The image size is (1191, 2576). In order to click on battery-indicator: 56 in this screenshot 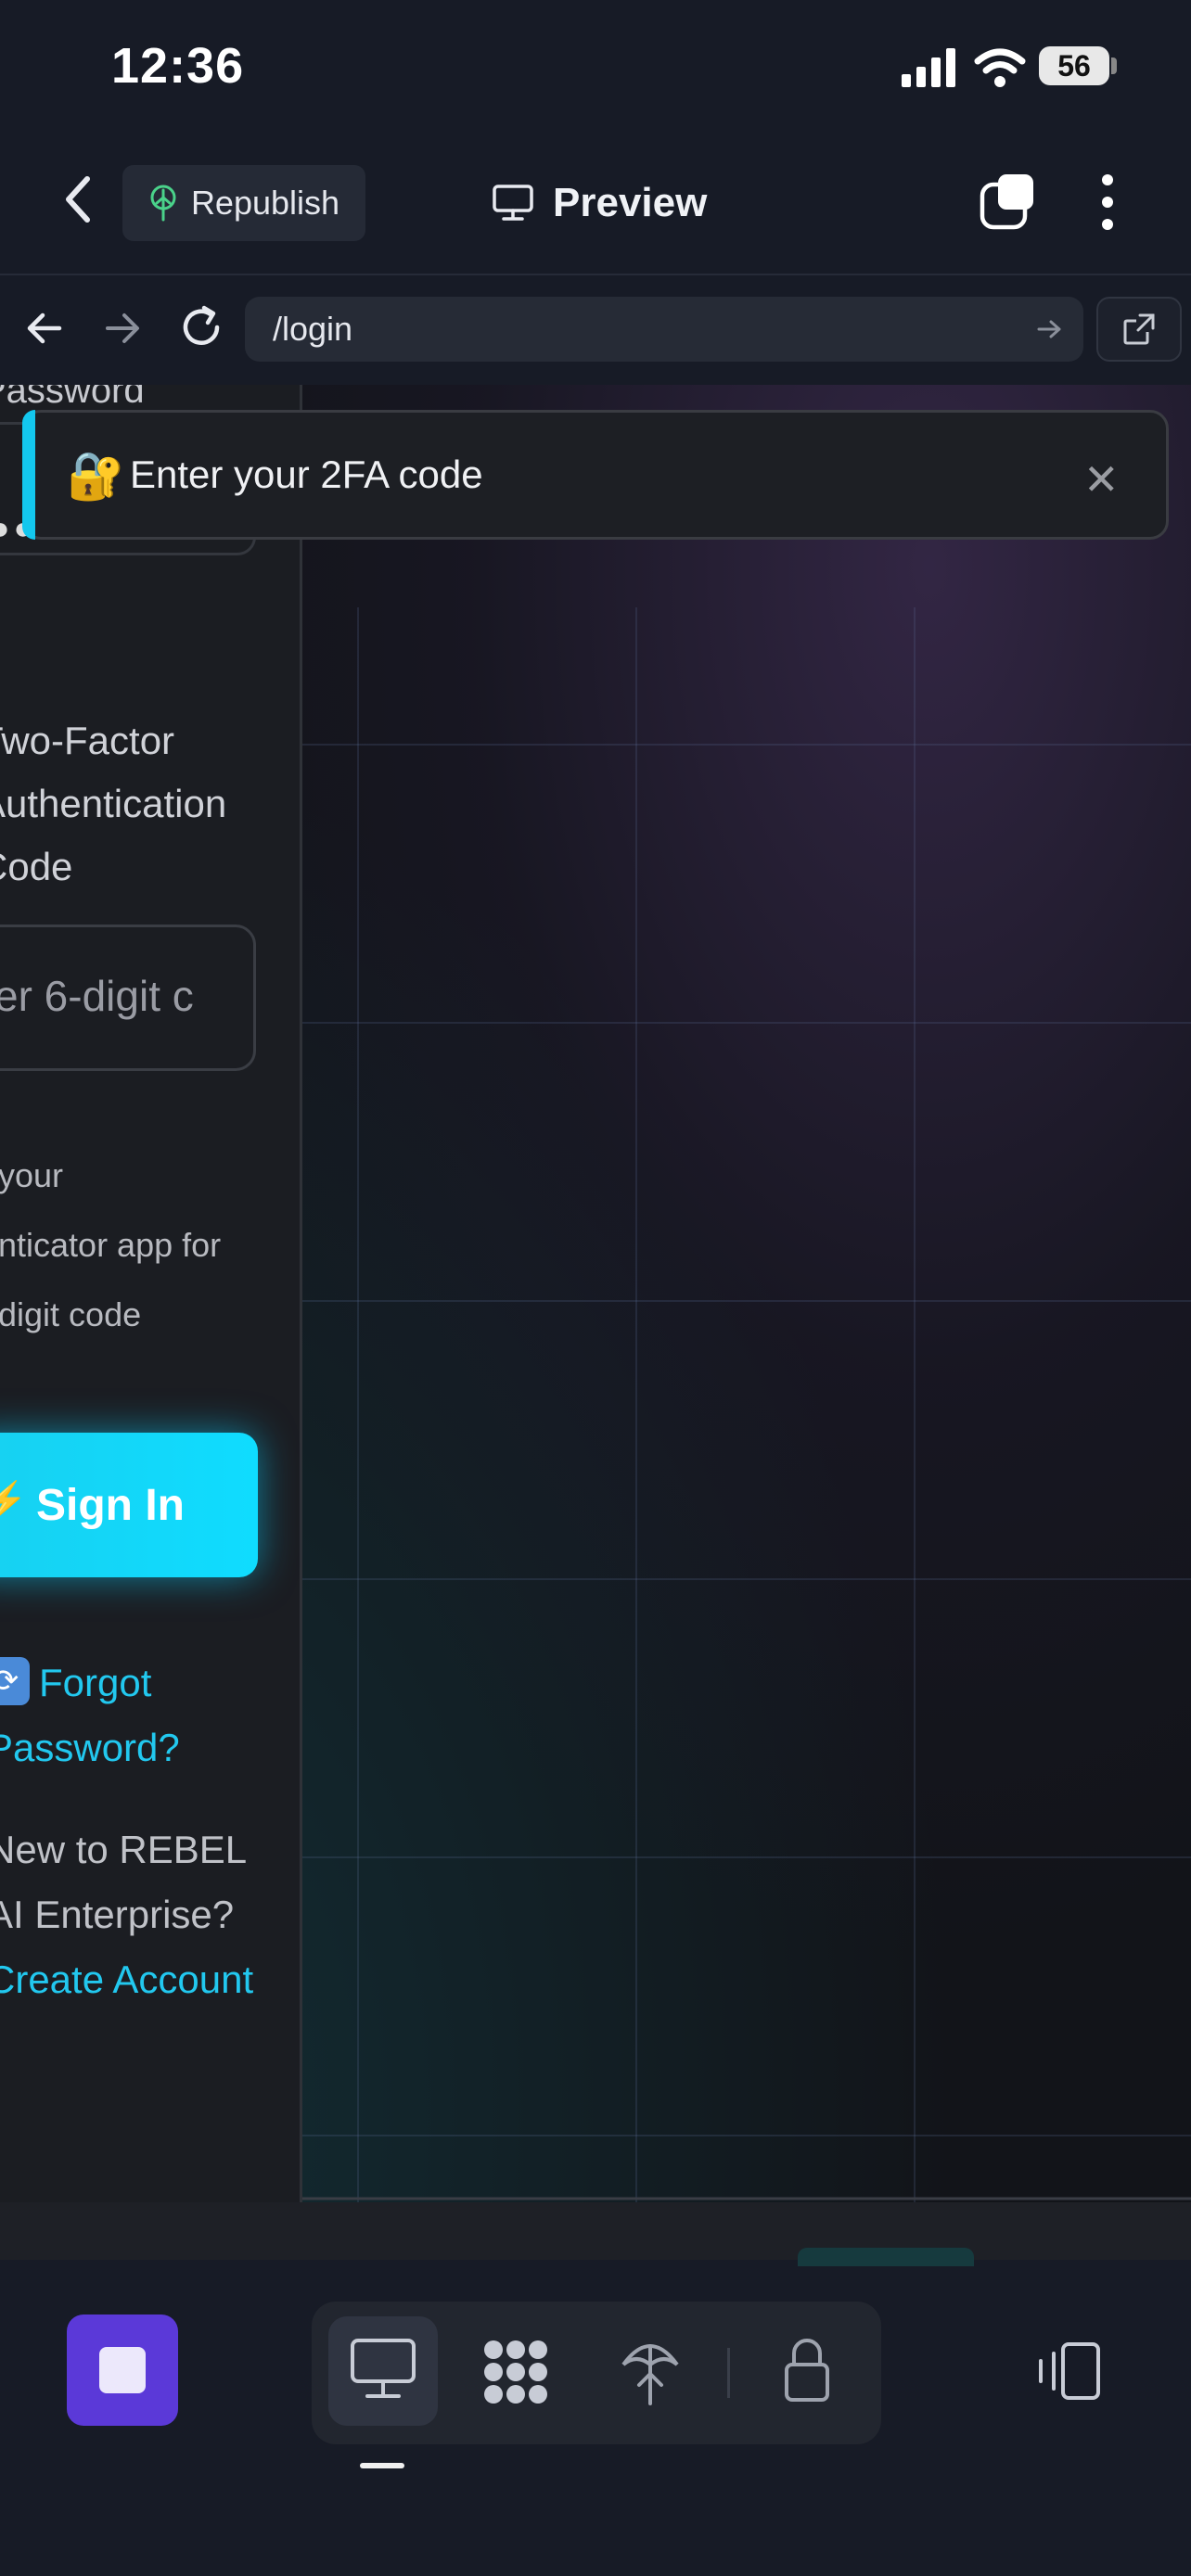, I will do `click(1074, 66)`.